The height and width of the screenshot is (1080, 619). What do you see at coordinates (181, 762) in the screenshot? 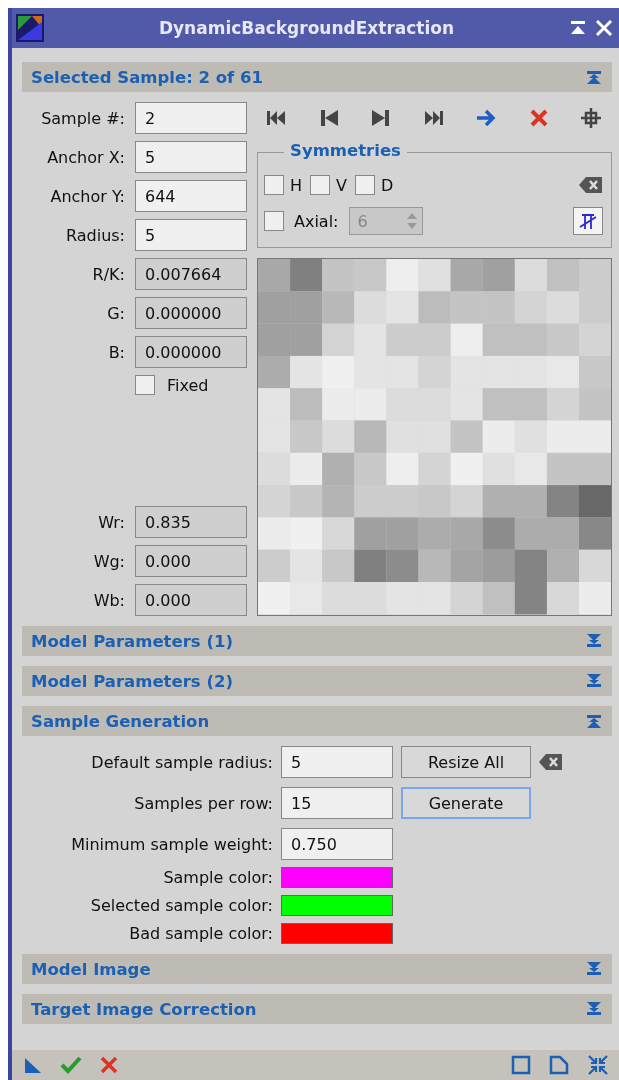
I see `field-label: Default sample radius:` at bounding box center [181, 762].